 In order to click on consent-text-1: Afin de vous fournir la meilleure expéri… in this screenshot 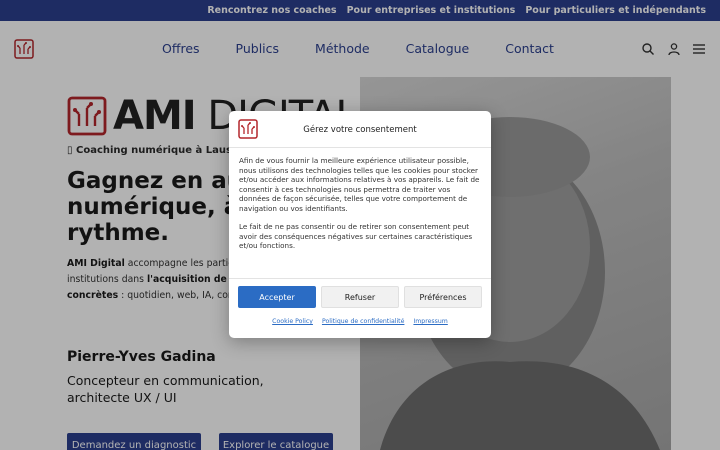, I will do `click(359, 184)`.